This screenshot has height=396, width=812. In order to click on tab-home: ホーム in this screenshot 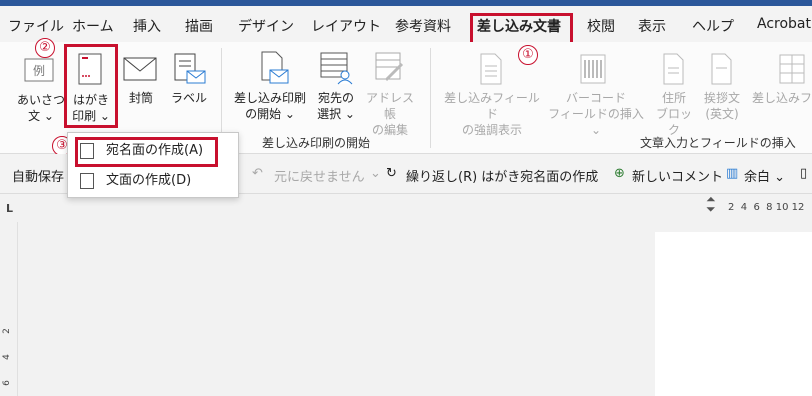, I will do `click(93, 26)`.